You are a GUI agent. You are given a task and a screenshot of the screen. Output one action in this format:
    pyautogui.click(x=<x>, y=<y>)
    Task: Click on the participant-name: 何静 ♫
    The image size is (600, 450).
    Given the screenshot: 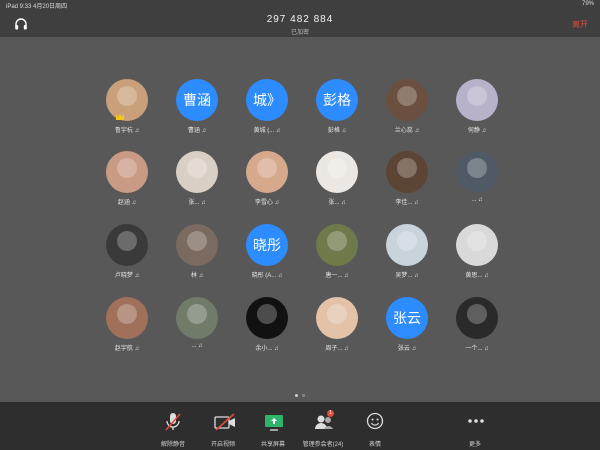 What is the action you would take?
    pyautogui.click(x=477, y=131)
    